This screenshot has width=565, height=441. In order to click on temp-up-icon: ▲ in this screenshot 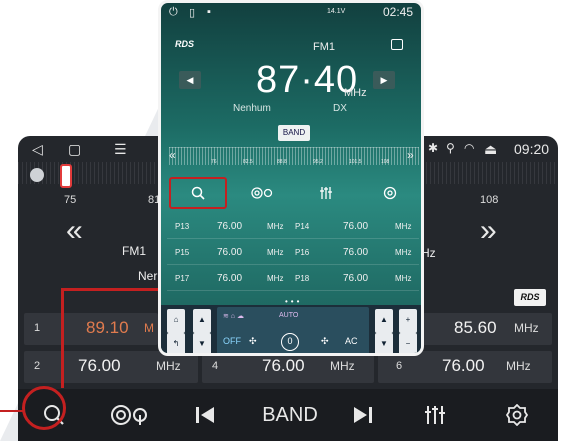, I will do `click(202, 321)`.